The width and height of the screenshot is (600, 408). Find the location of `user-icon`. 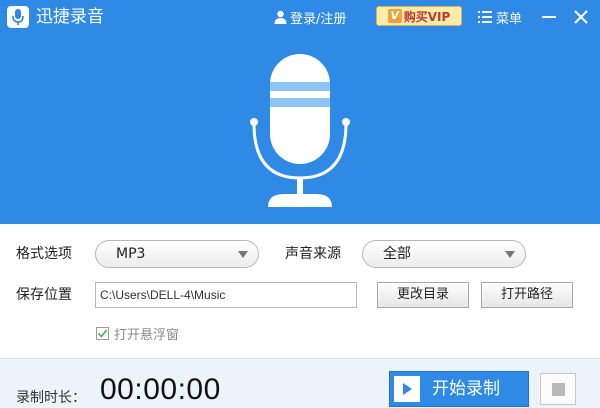

user-icon is located at coordinates (280, 17).